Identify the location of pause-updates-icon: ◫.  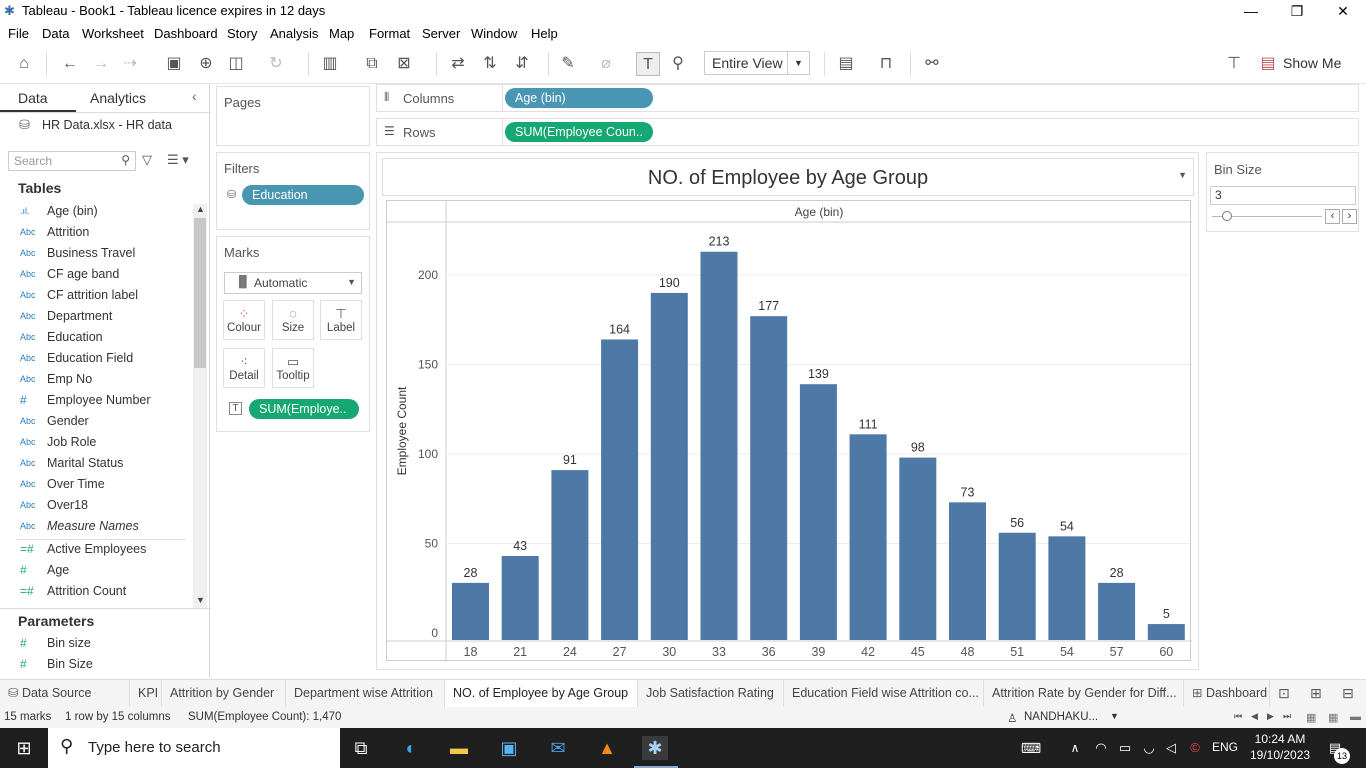
(236, 64).